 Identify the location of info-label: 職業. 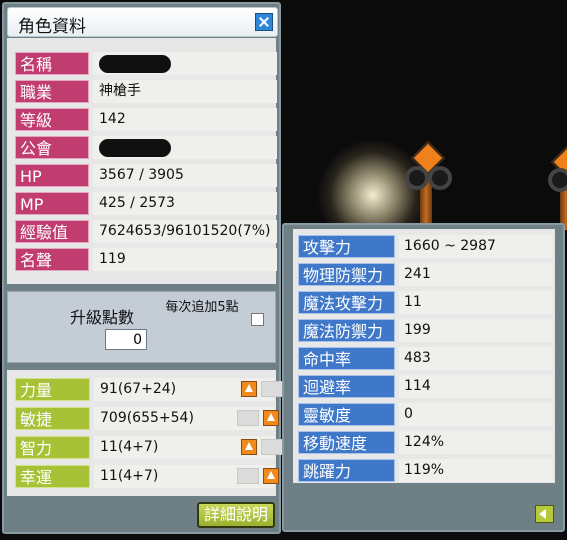
(52, 91).